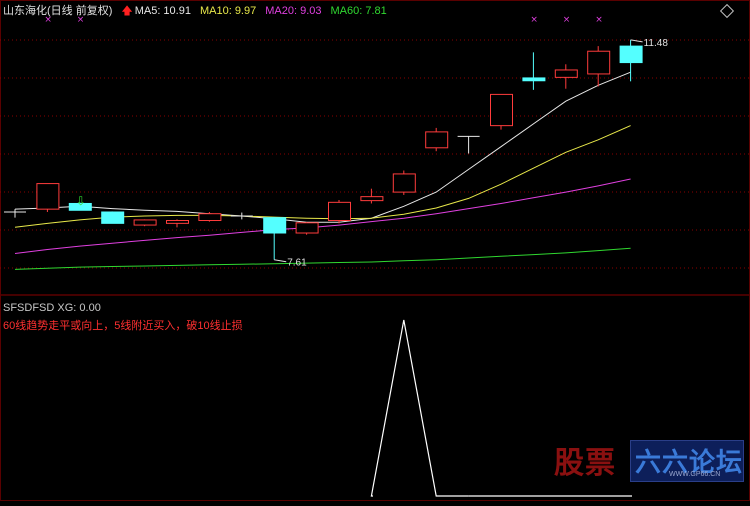  What do you see at coordinates (57, 11) in the screenshot?
I see `stock-title: 山东海化(日线 前复权)` at bounding box center [57, 11].